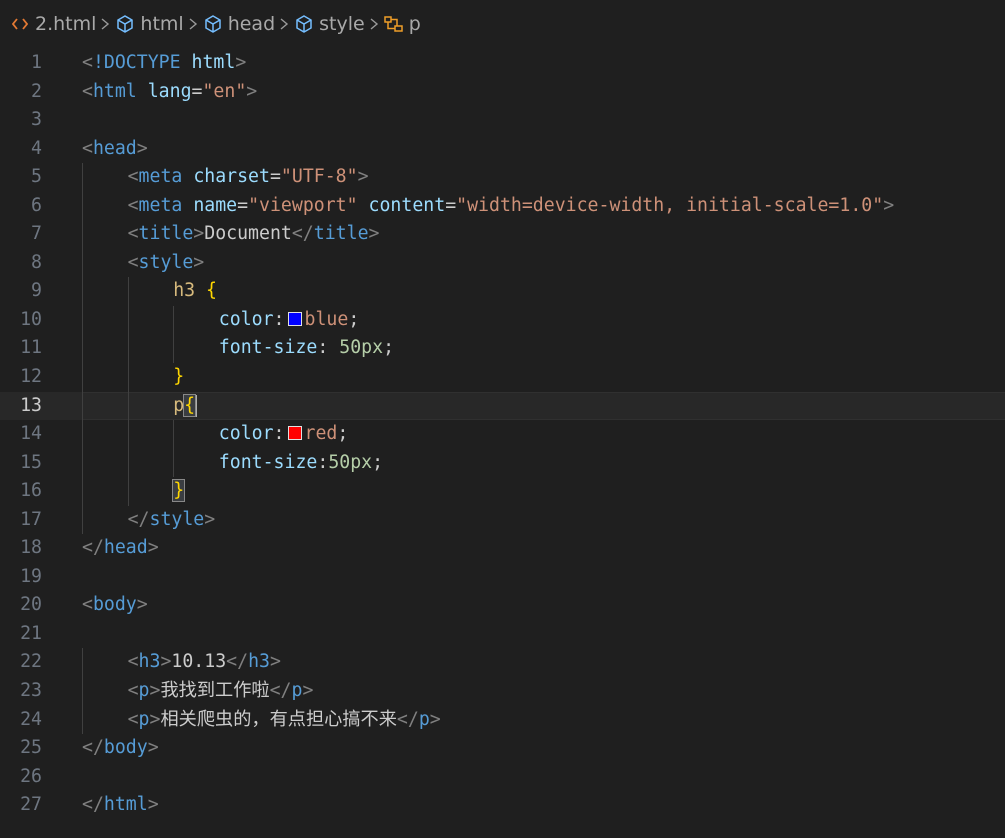  I want to click on breadcrumb-item: p, so click(402, 24).